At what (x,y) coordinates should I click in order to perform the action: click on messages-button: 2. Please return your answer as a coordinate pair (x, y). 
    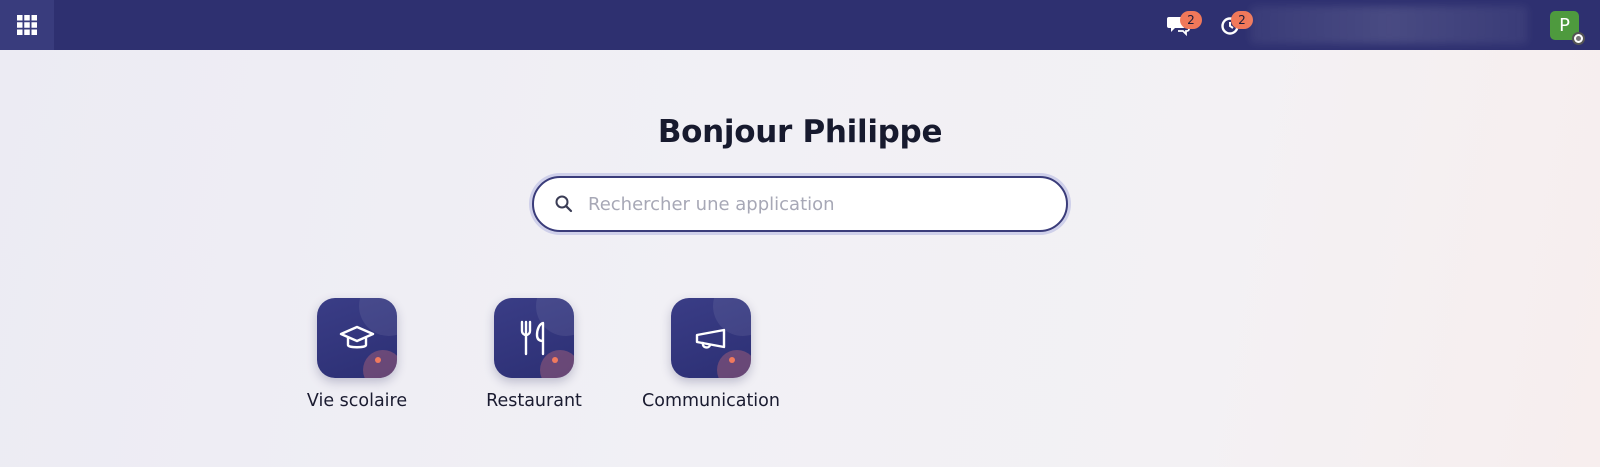
    Looking at the image, I should click on (1184, 24).